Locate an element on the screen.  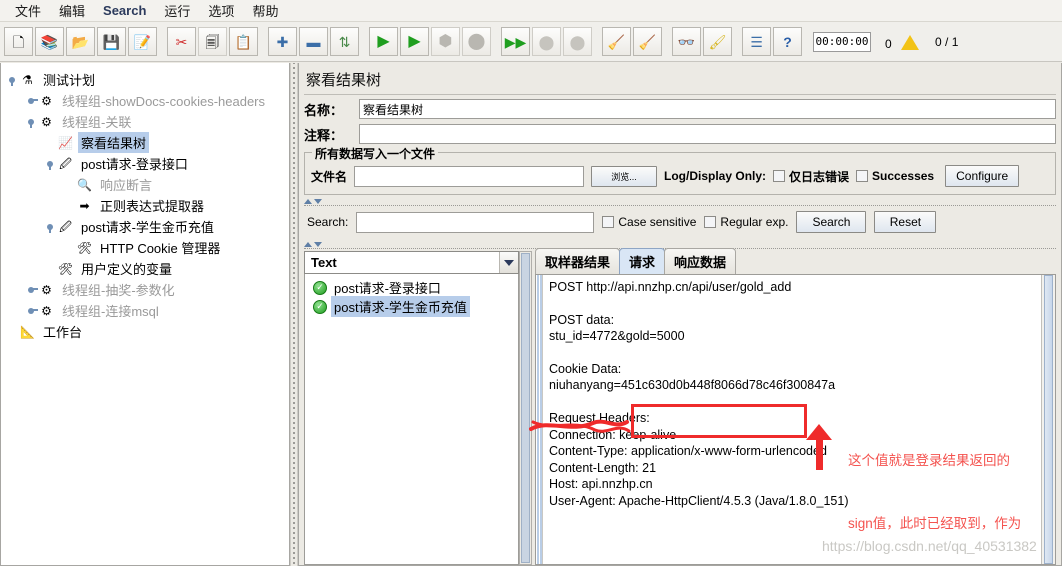
warning-triangle-icon is located at coordinates (910, 42).